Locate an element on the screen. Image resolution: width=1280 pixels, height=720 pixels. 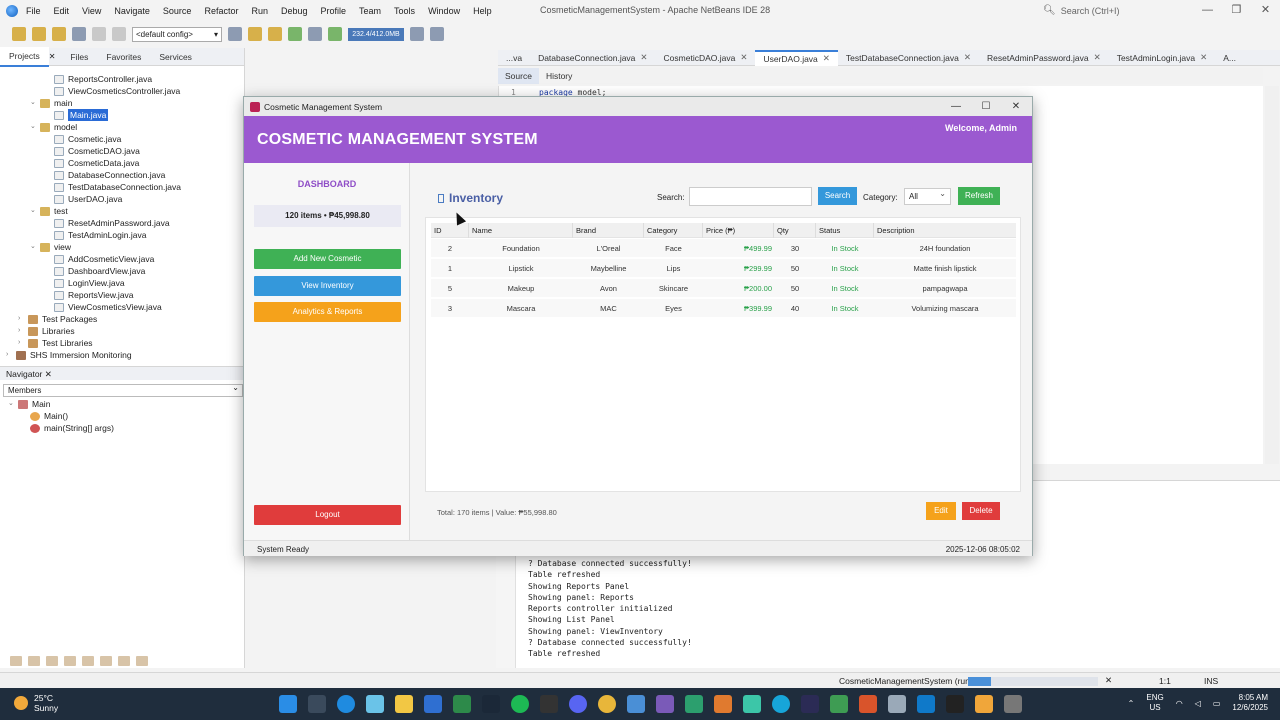
discord-icon is located at coordinates (578, 704).